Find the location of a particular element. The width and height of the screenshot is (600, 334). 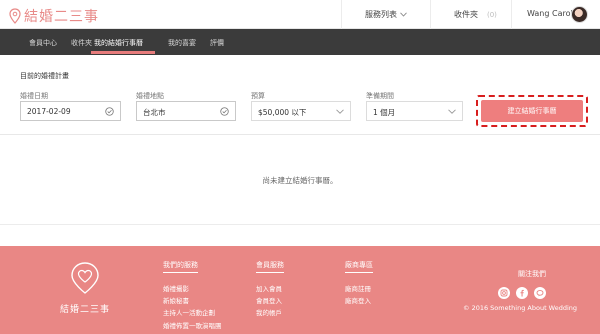

footer-link: 我的帳戶 is located at coordinates (269, 312).